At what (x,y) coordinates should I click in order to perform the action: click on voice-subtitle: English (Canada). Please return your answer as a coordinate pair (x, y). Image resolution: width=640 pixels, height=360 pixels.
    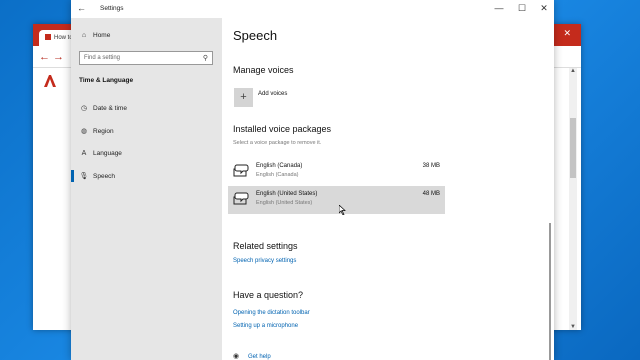
    Looking at the image, I should click on (277, 175).